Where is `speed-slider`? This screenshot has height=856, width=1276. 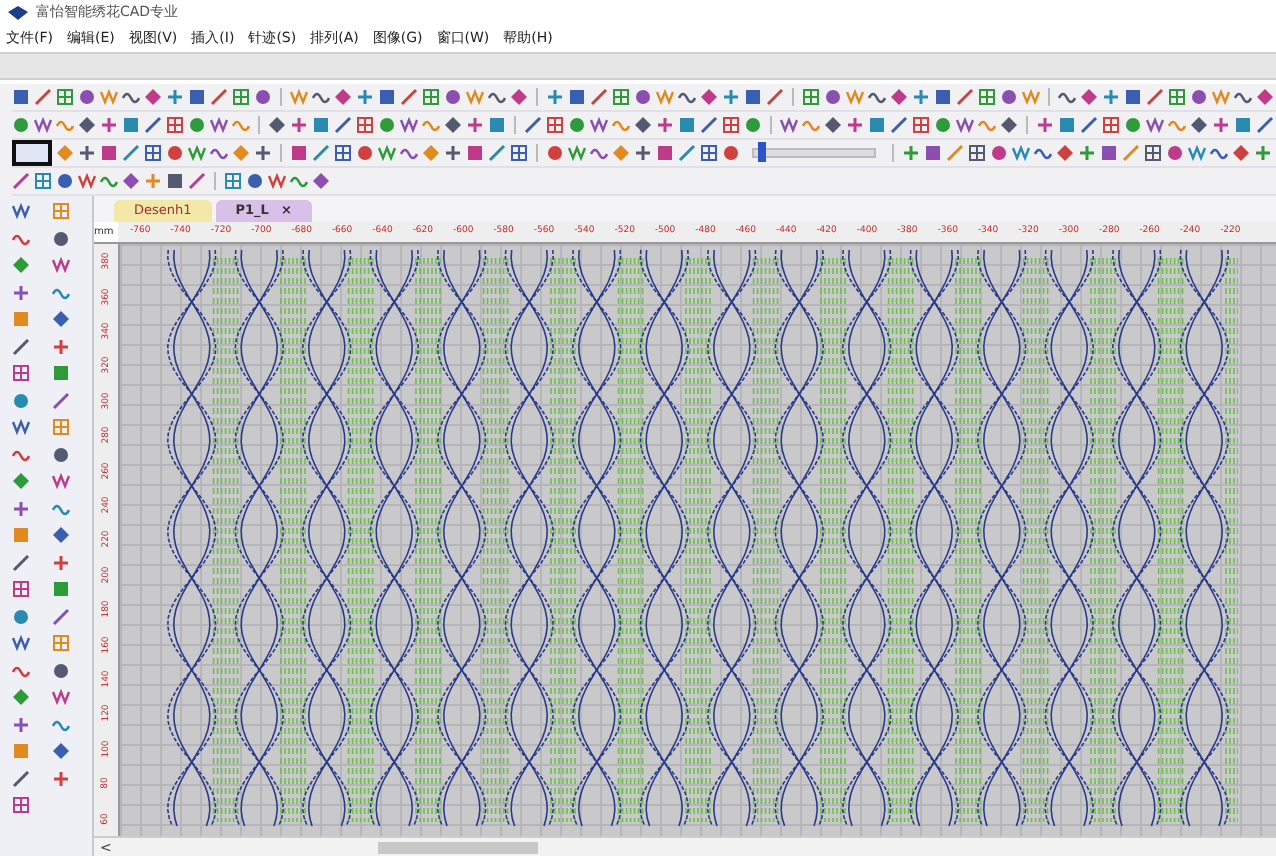 speed-slider is located at coordinates (814, 153).